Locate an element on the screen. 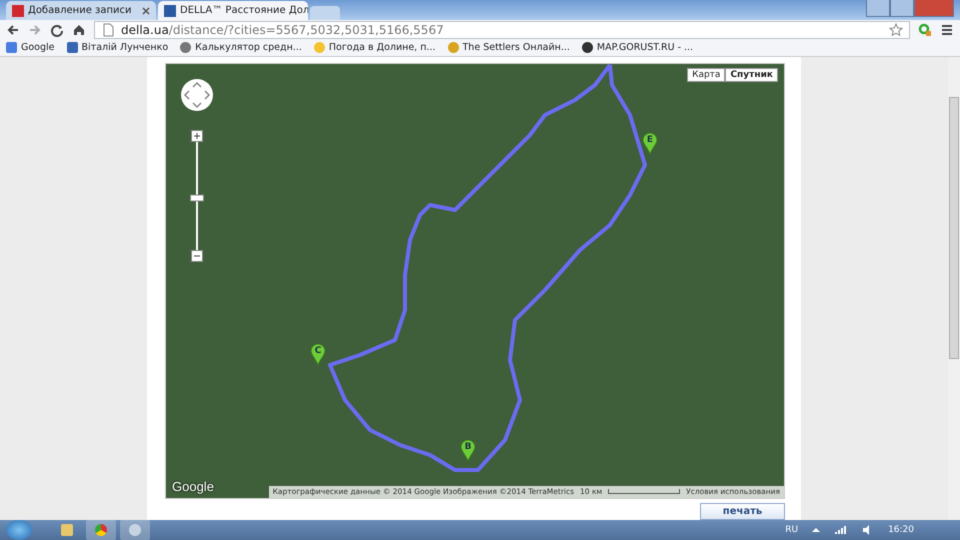  folder-icon is located at coordinates (67, 530).